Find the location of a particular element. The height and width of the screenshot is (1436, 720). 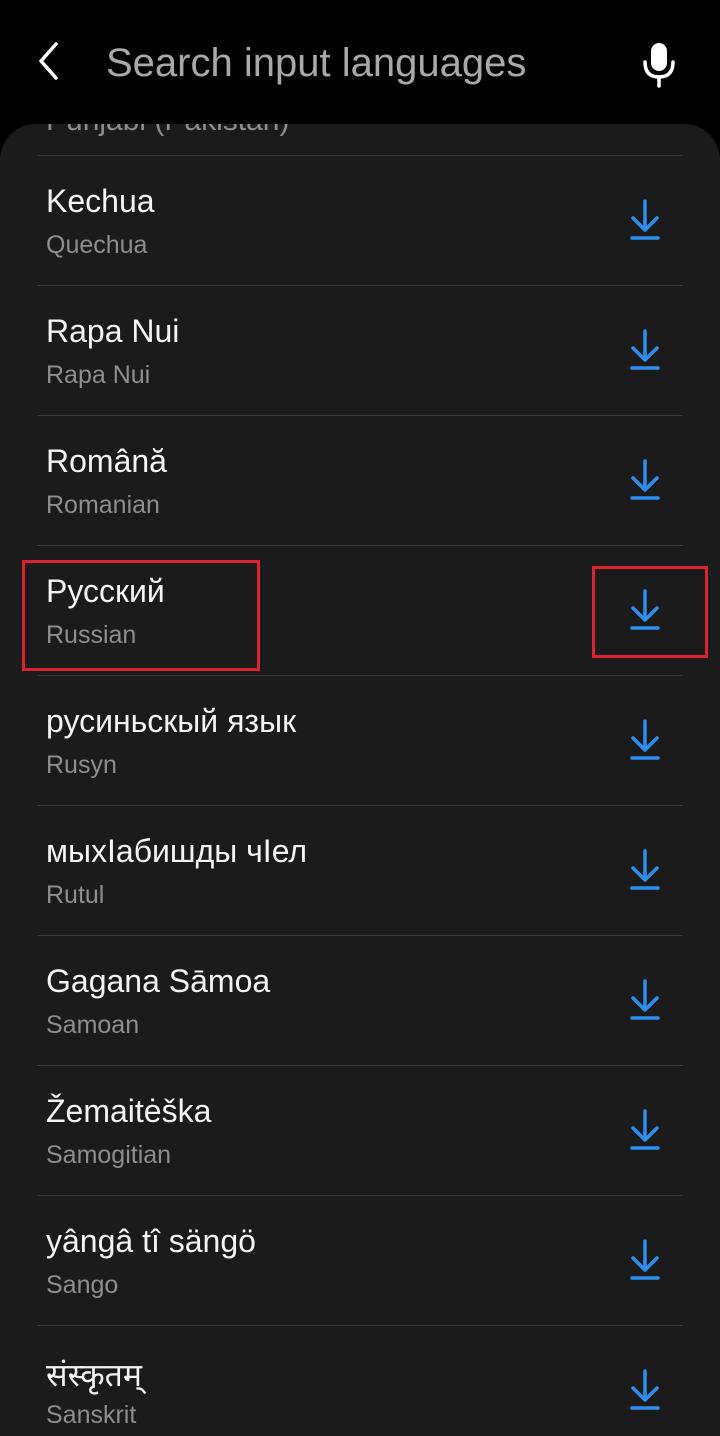

highlight-box-download-button is located at coordinates (650, 612).